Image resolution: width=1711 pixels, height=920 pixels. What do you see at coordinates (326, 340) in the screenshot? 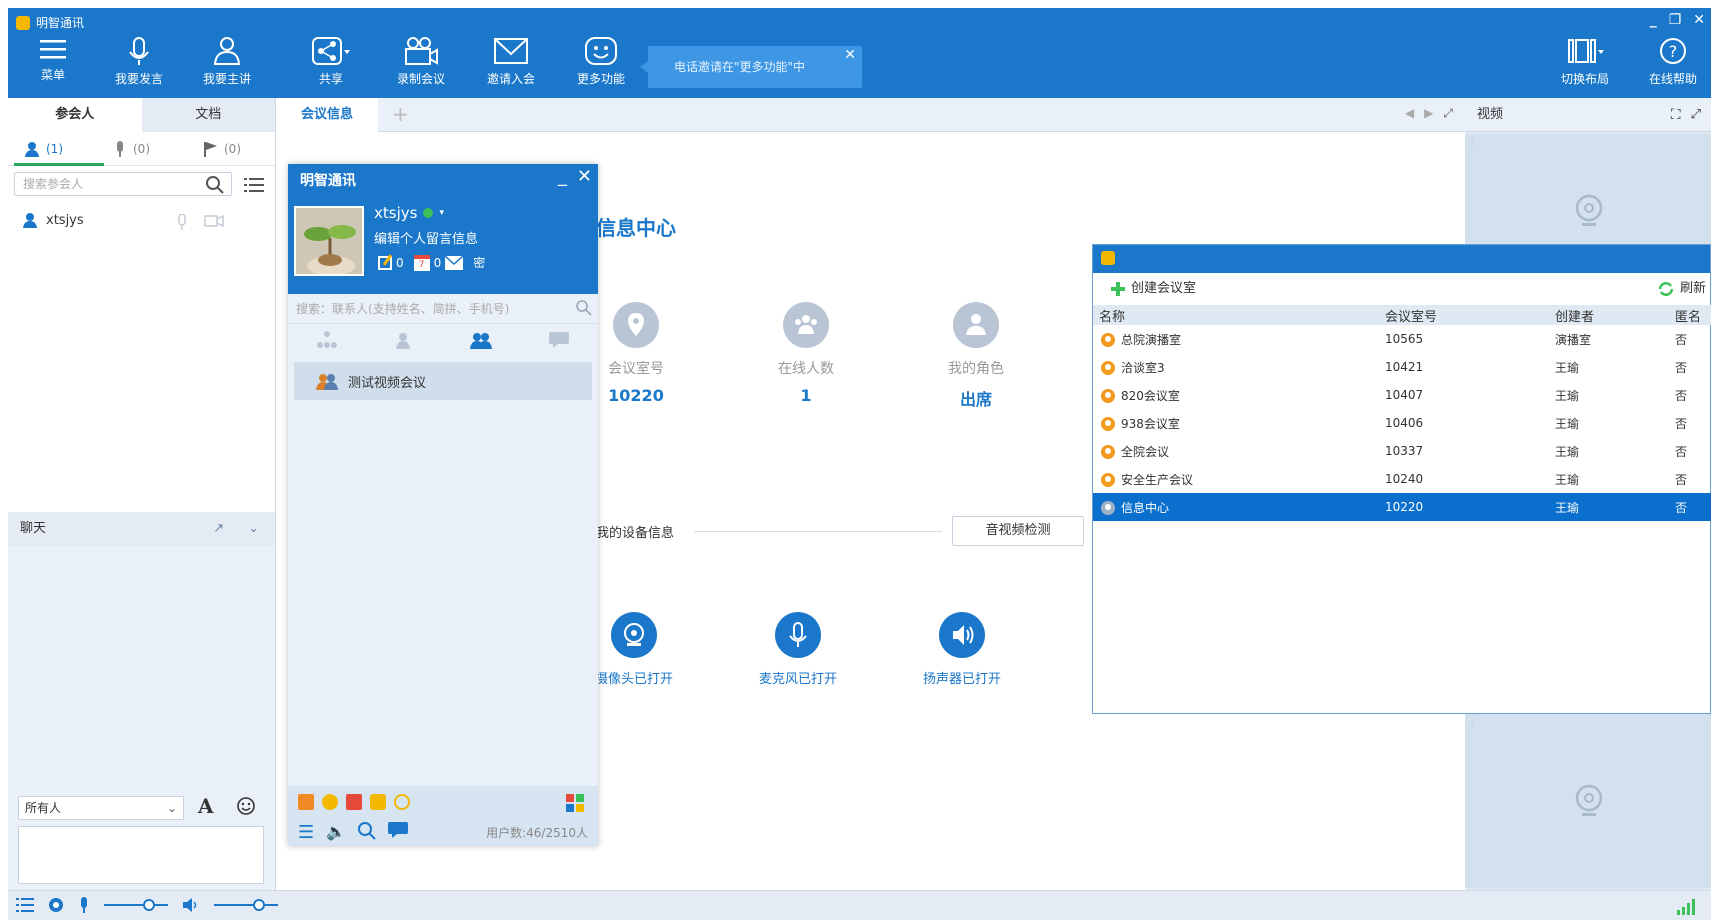
I see `org-chart-icon` at bounding box center [326, 340].